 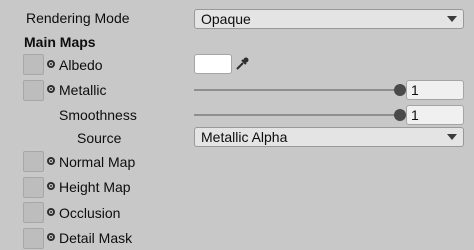 I want to click on smoothness-slider-track, so click(x=297, y=115).